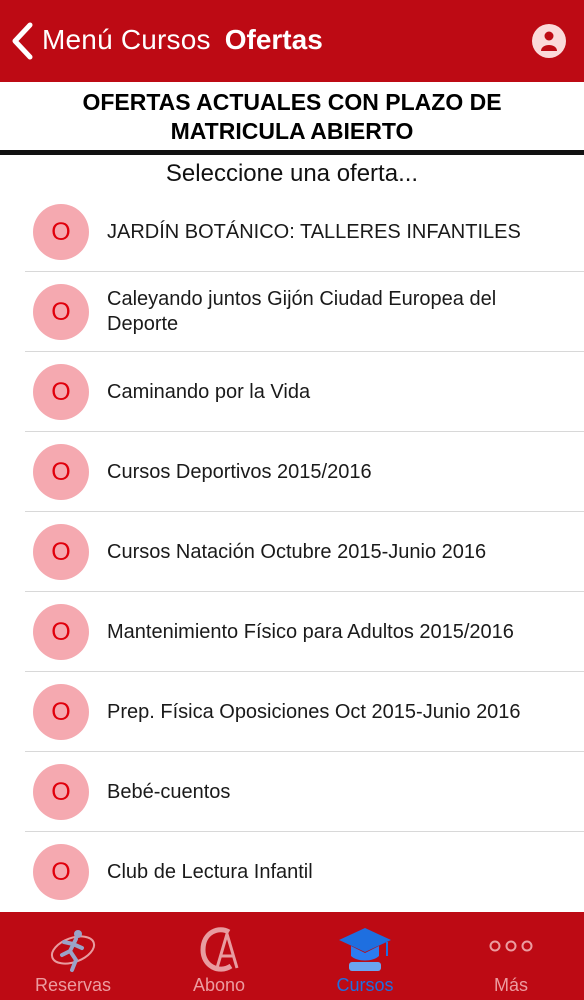 Image resolution: width=584 pixels, height=1000 pixels. I want to click on back-button-label: Menú Cursos, so click(126, 39).